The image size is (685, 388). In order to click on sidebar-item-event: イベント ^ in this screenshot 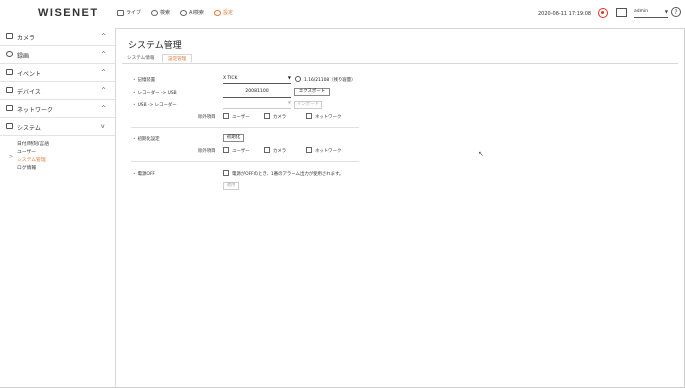, I will do `click(57, 73)`.